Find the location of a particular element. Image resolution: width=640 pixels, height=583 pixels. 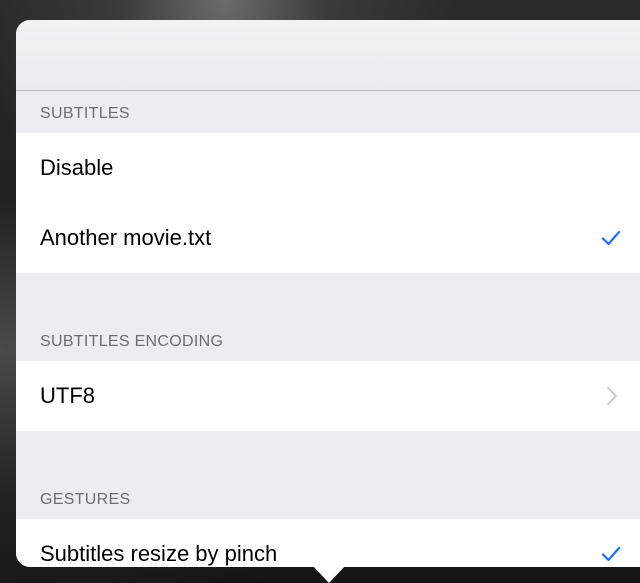

row-another-movie: Another movie.txt is located at coordinates (328, 238).